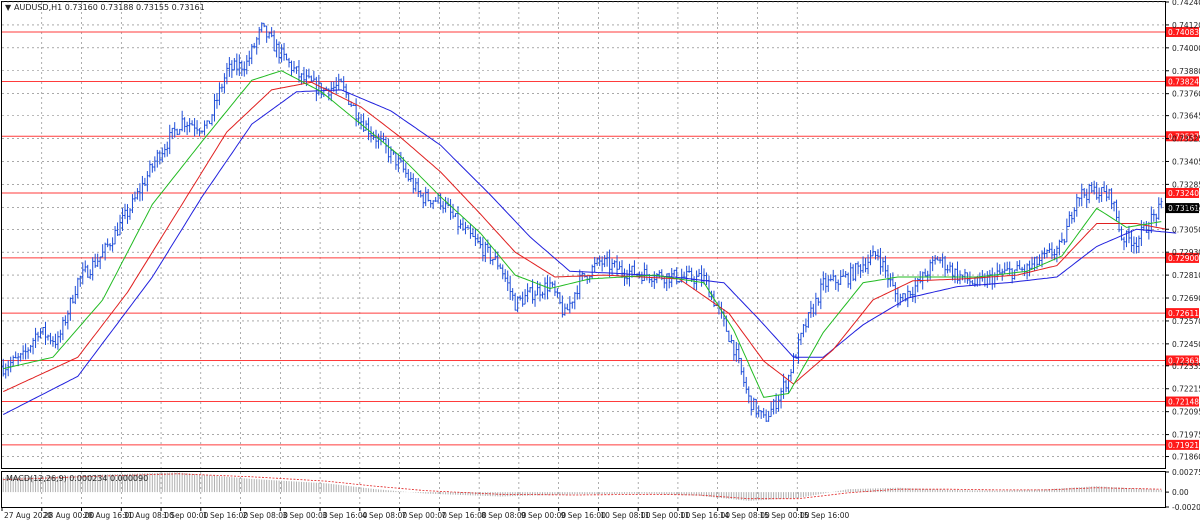  Describe the element at coordinates (1186, 48) in the screenshot. I see `y-tick-label: 0.74000` at that location.